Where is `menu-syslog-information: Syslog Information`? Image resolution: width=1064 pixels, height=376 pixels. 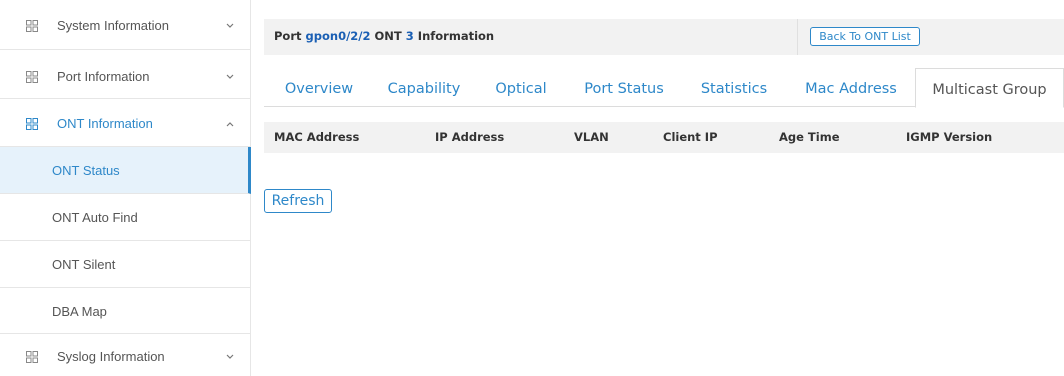 menu-syslog-information: Syslog Information is located at coordinates (125, 355).